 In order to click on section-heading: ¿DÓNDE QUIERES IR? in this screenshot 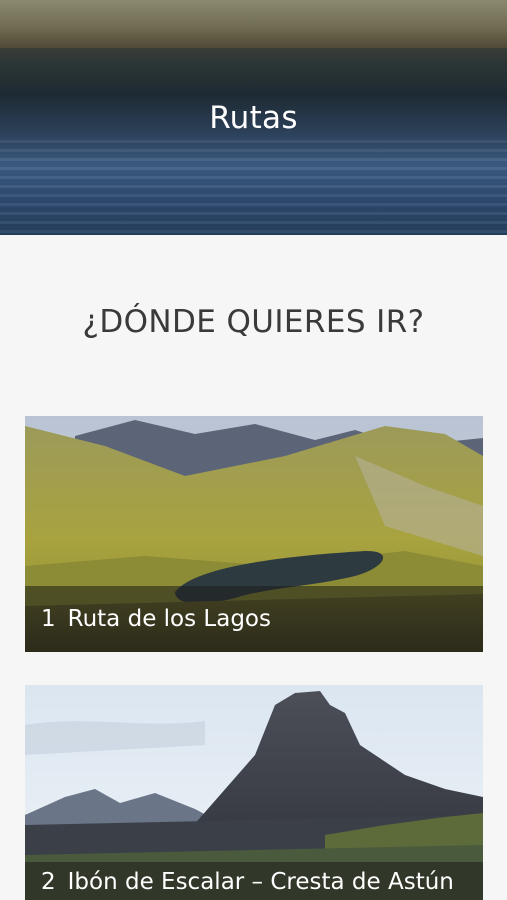, I will do `click(253, 322)`.